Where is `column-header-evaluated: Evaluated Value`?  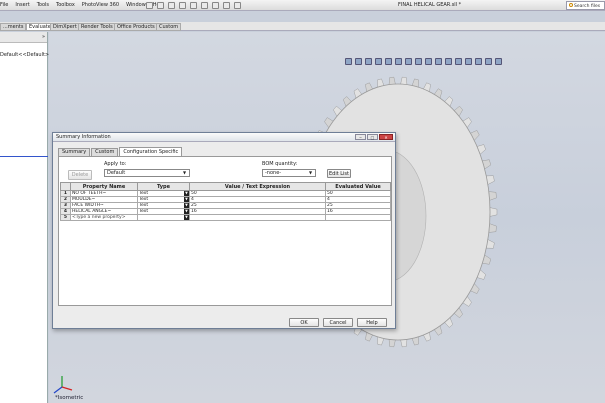
column-header-evaluated: Evaluated Value is located at coordinates (358, 186).